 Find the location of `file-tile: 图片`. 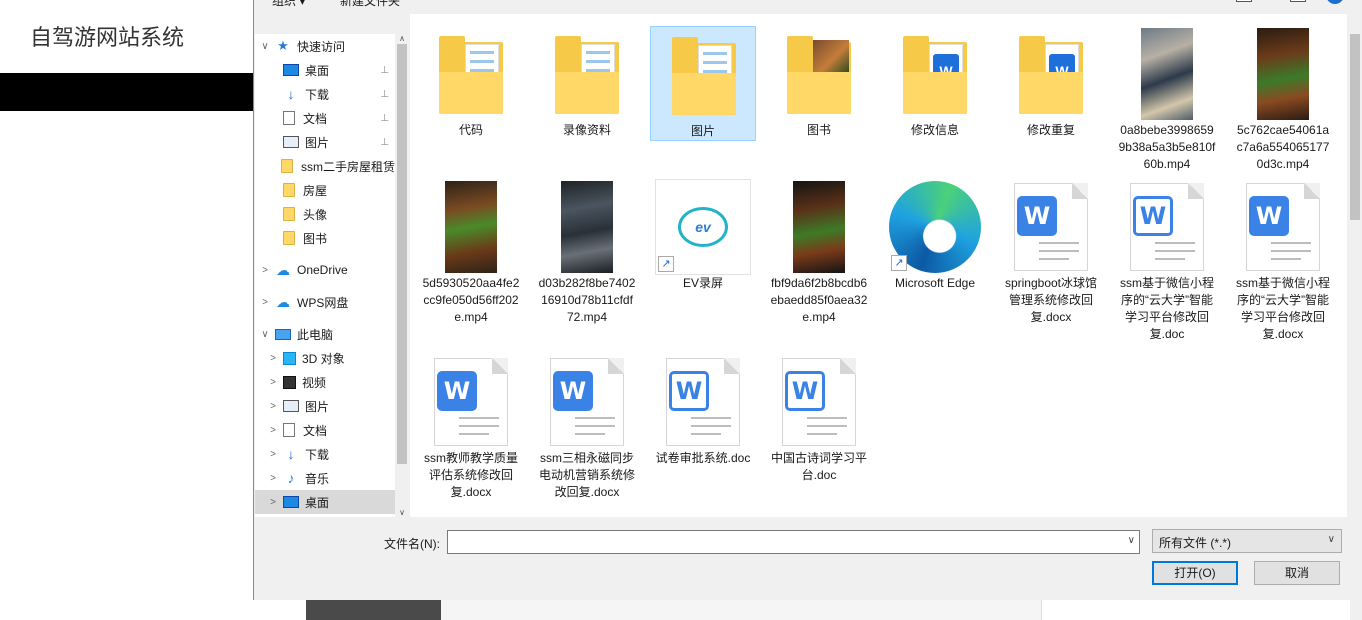

file-tile: 图片 is located at coordinates (703, 83).